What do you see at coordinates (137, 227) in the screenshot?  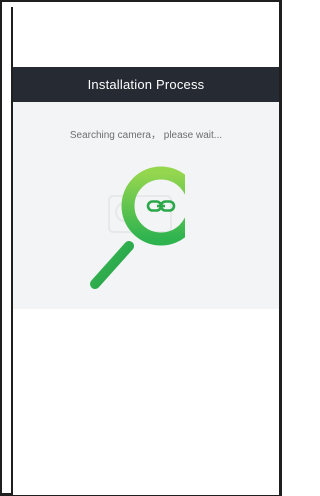 I see `magnifier-icon` at bounding box center [137, 227].